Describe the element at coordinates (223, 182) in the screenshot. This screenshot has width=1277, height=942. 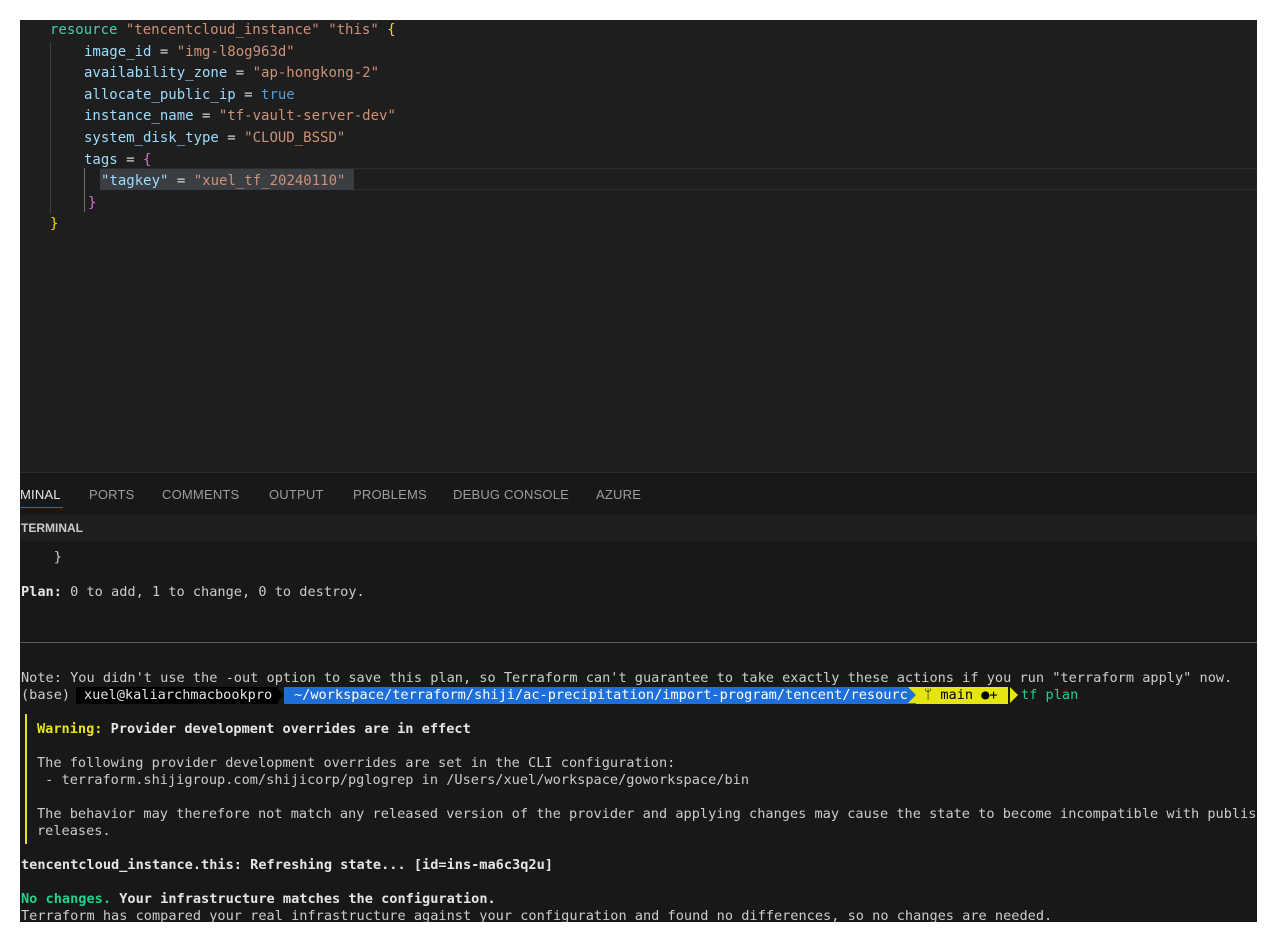
I see `code-line: "tagkey" = "xuel_tf_20240110"` at that location.